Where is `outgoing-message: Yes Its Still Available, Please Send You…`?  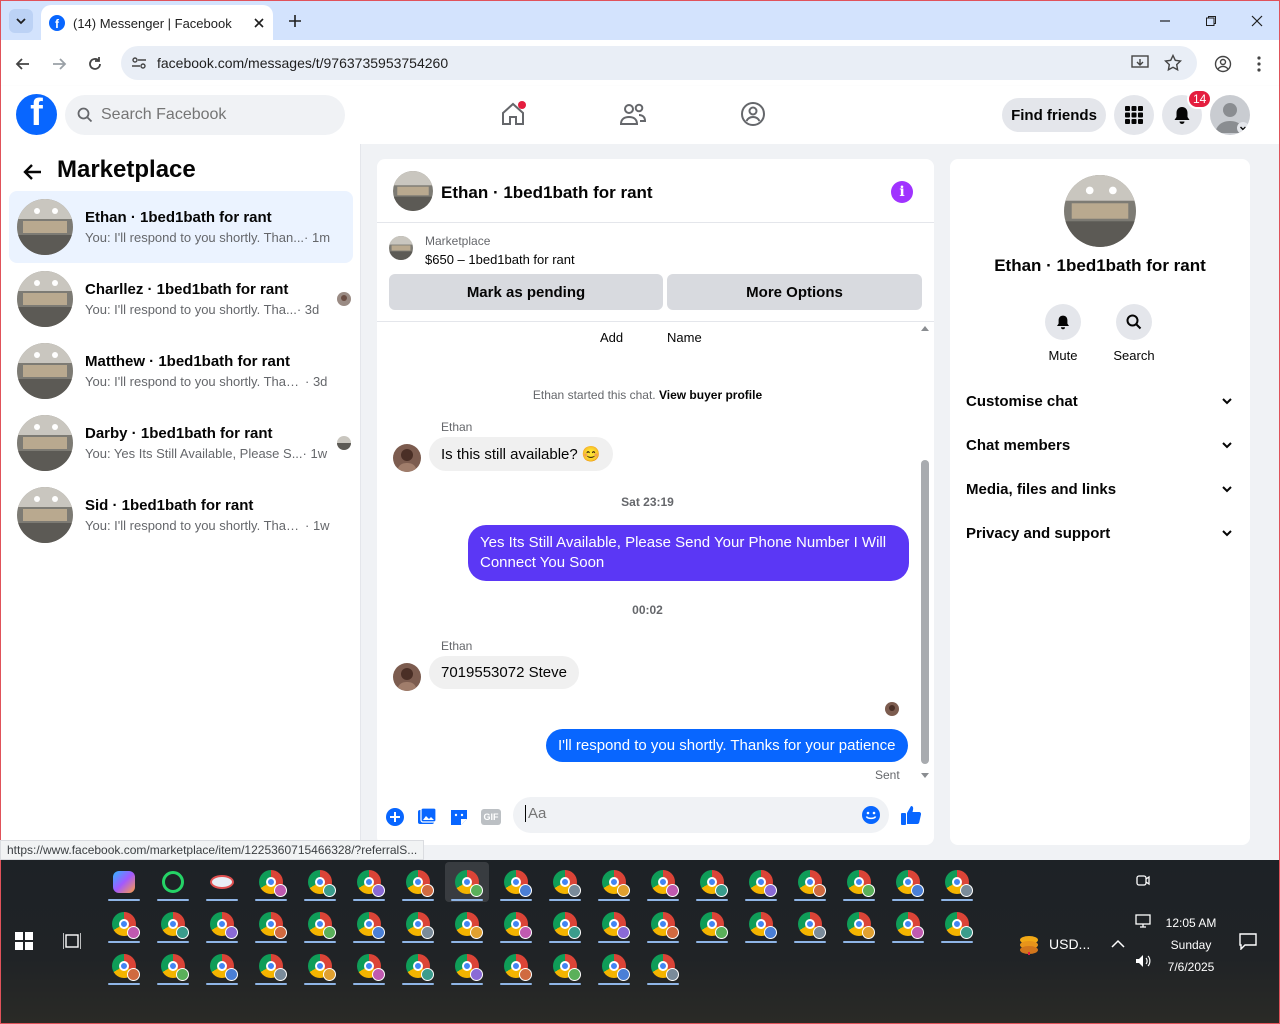
outgoing-message: Yes Its Still Available, Please Send You… is located at coordinates (688, 553).